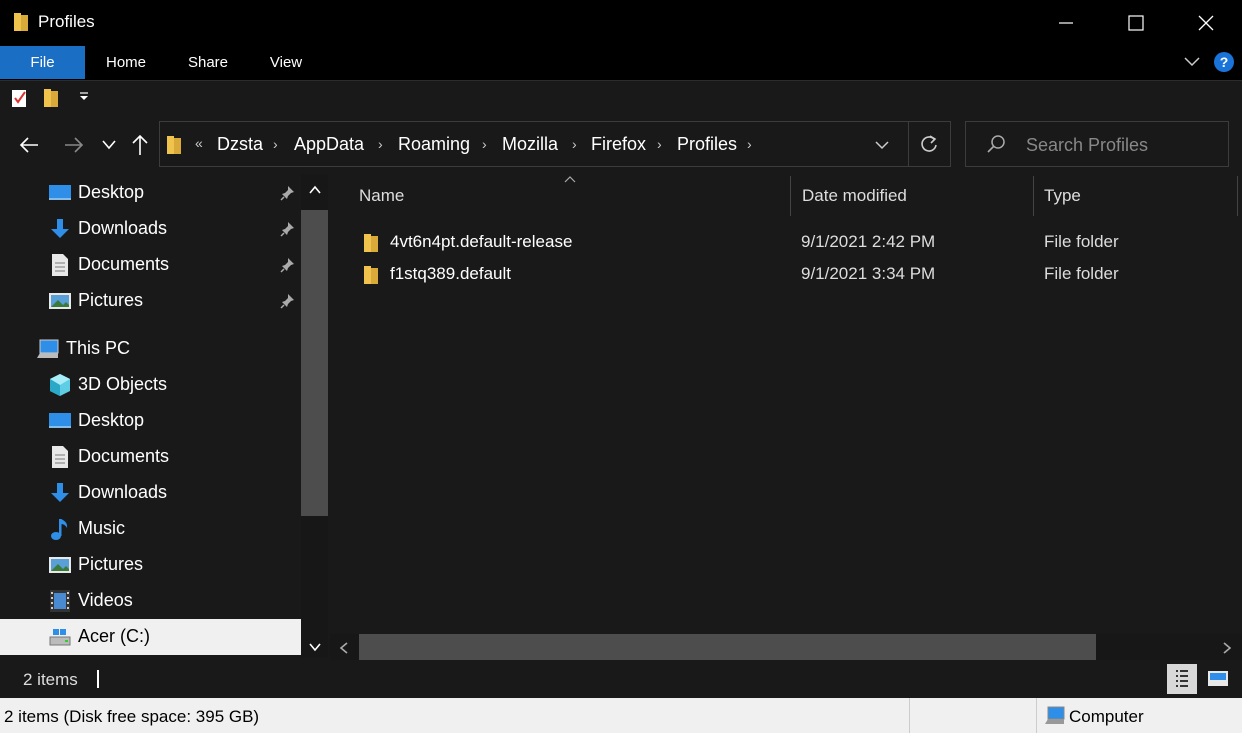 This screenshot has height=733, width=1242. I want to click on drive-icon, so click(60, 637).